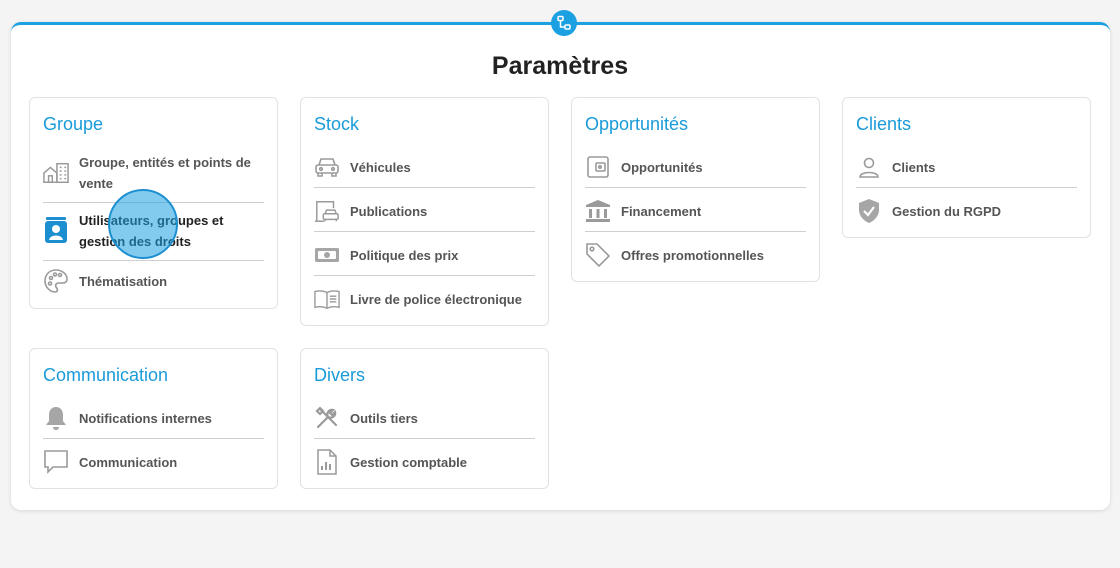  Describe the element at coordinates (914, 167) in the screenshot. I see `settings-item-label: Clients` at that location.